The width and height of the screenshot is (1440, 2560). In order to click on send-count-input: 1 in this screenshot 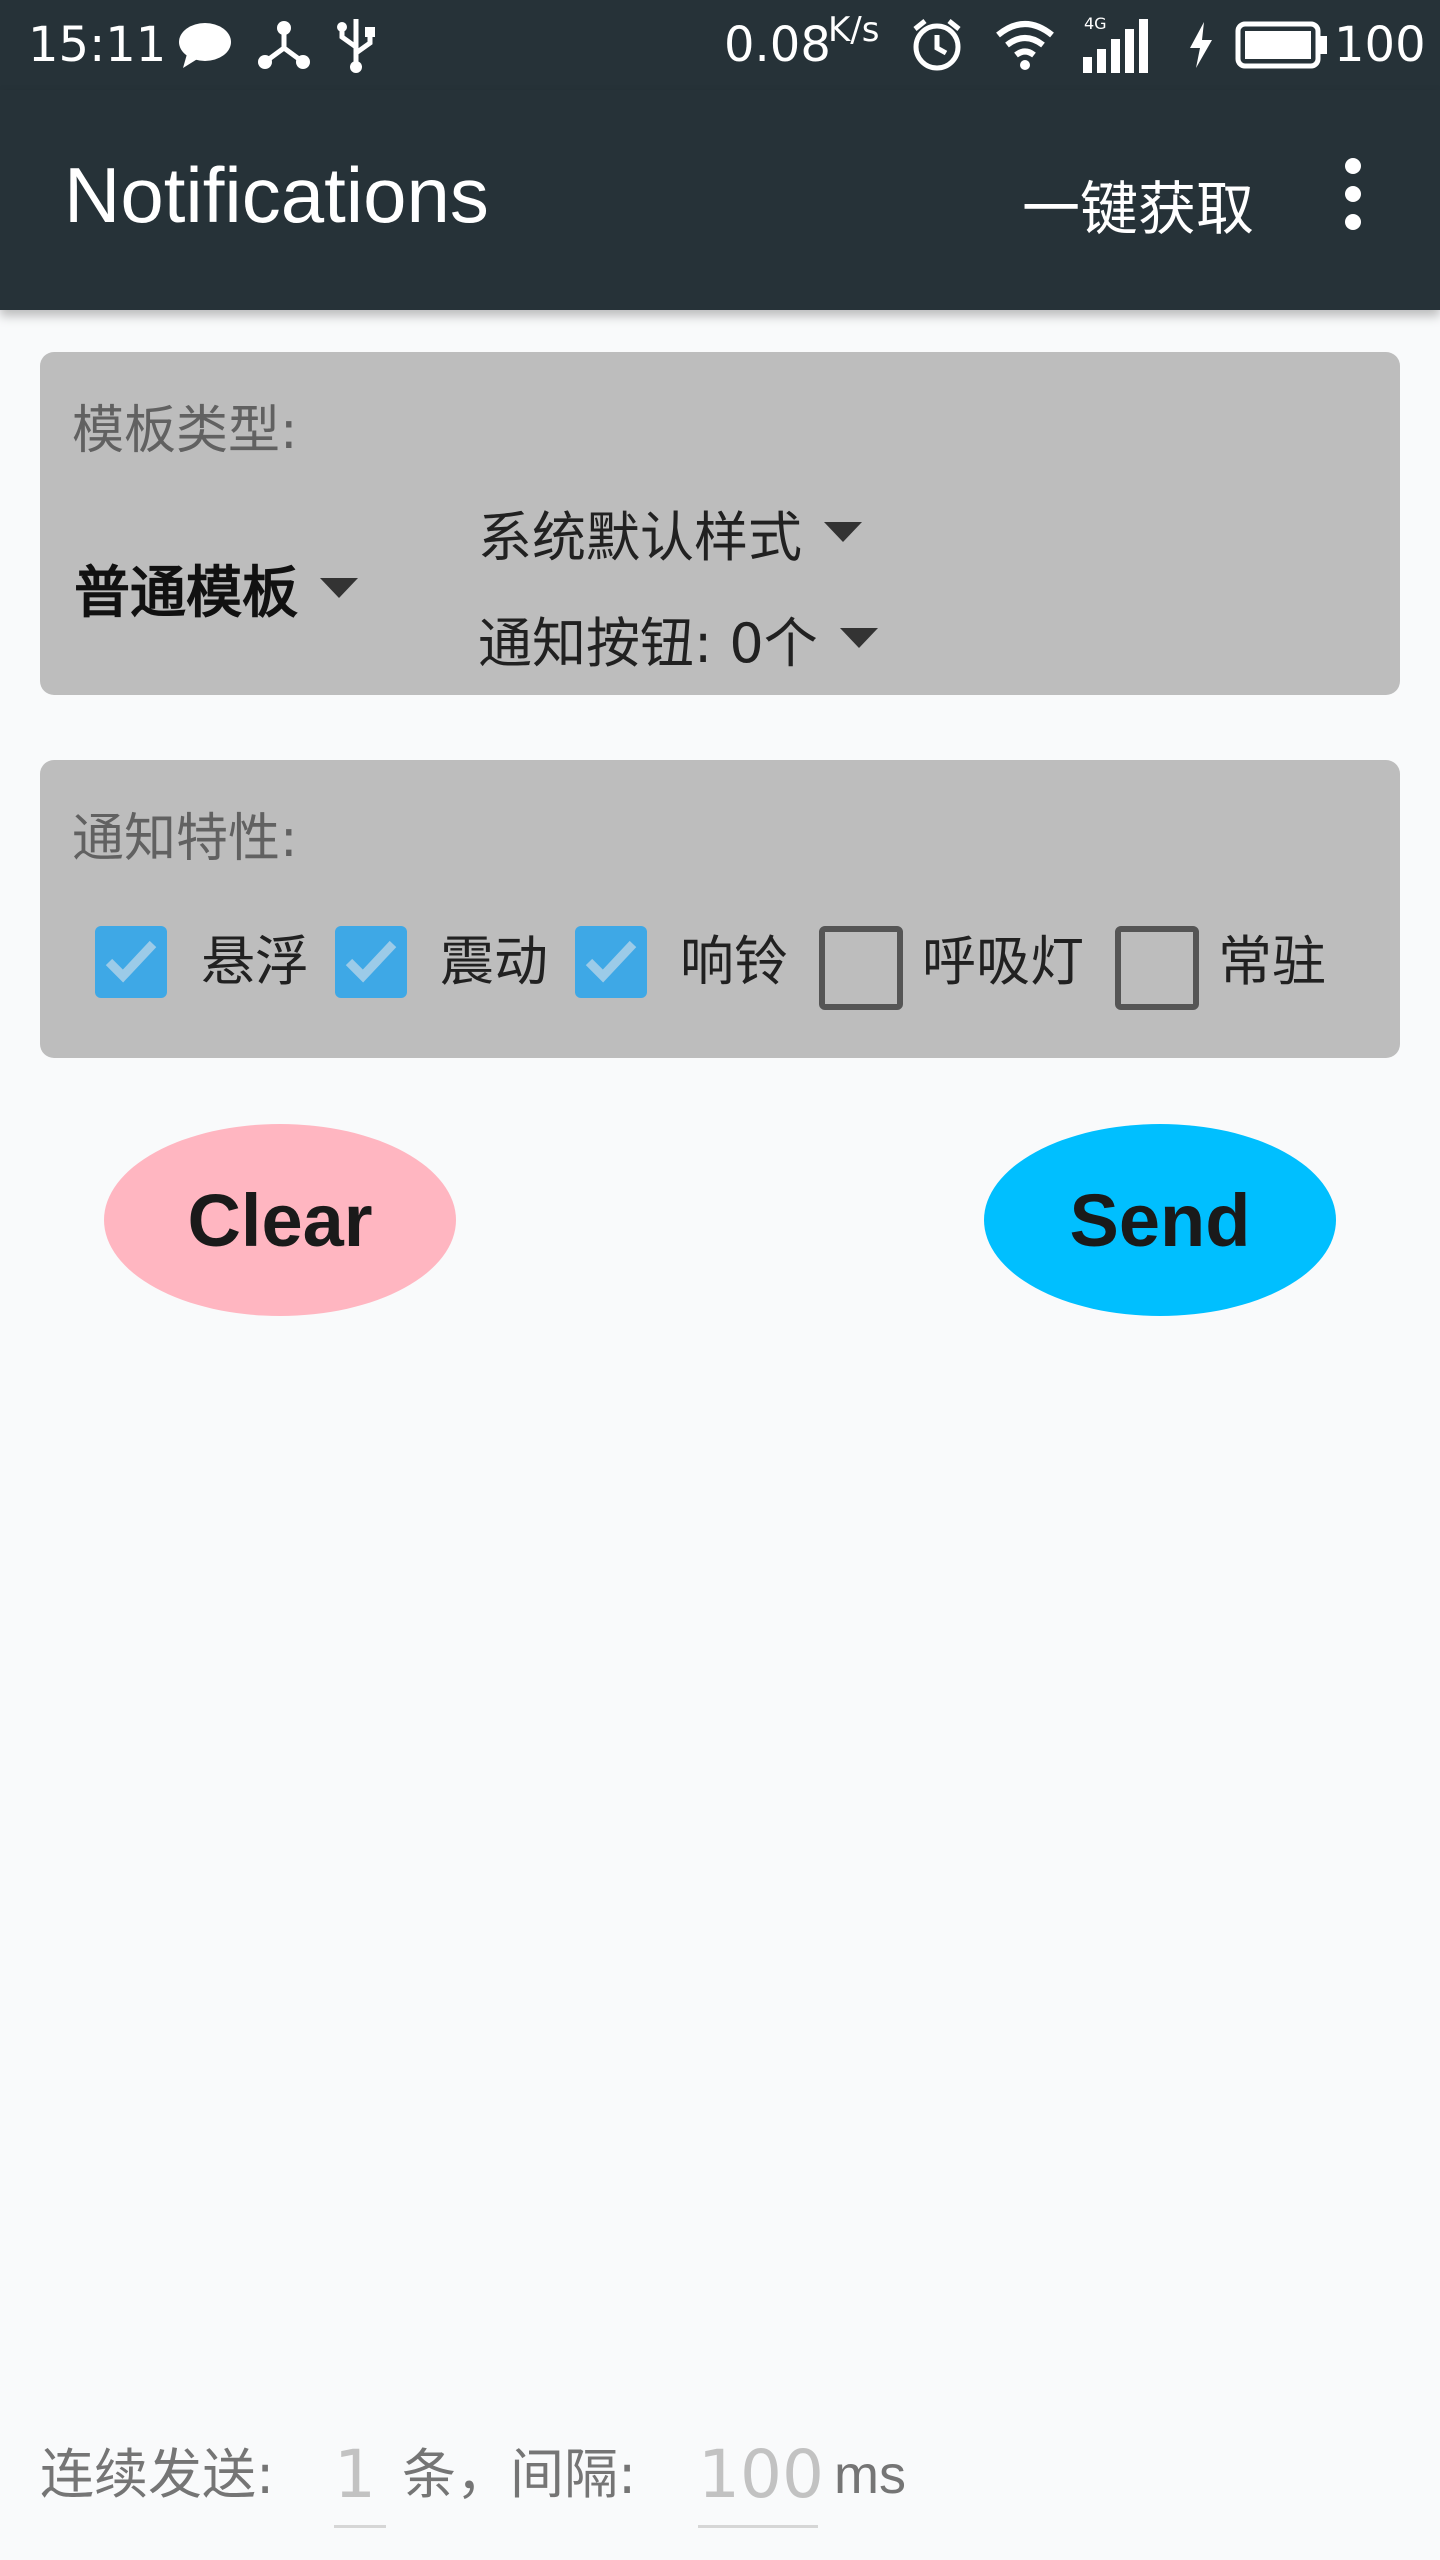, I will do `click(360, 2476)`.